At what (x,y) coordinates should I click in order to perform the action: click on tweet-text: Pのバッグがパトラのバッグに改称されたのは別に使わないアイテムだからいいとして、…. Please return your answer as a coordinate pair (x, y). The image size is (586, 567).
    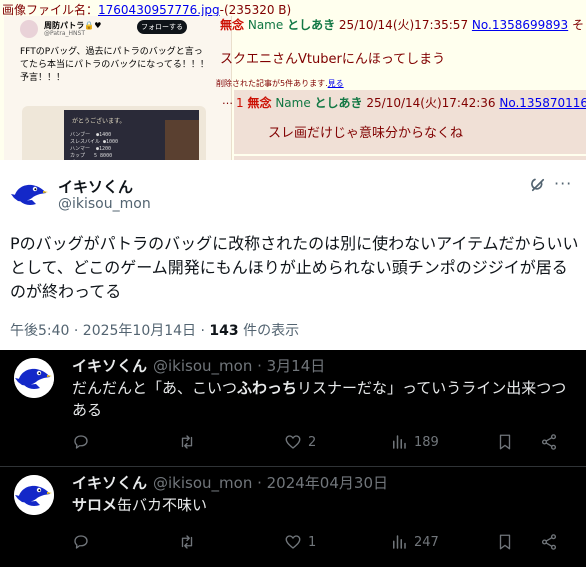
    Looking at the image, I should click on (294, 267).